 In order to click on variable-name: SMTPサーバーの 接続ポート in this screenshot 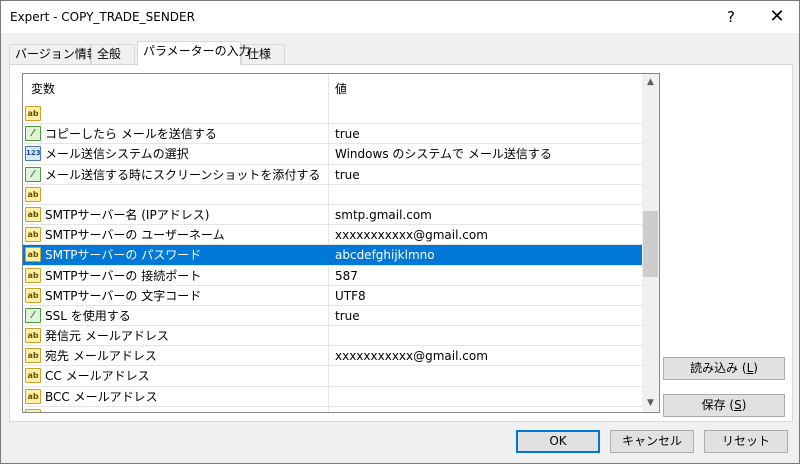, I will do `click(123, 275)`.